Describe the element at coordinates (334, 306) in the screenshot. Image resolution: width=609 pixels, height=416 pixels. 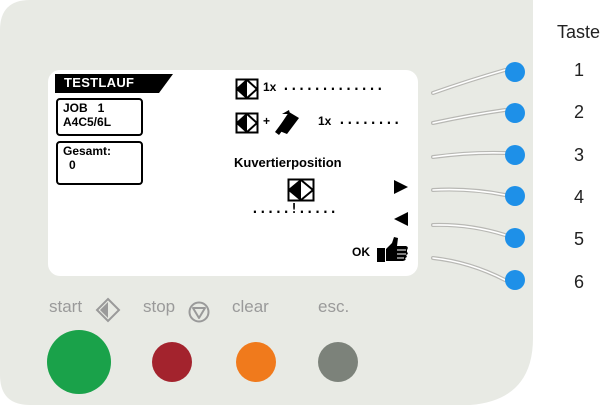
I see `esc-label: esc.` at that location.